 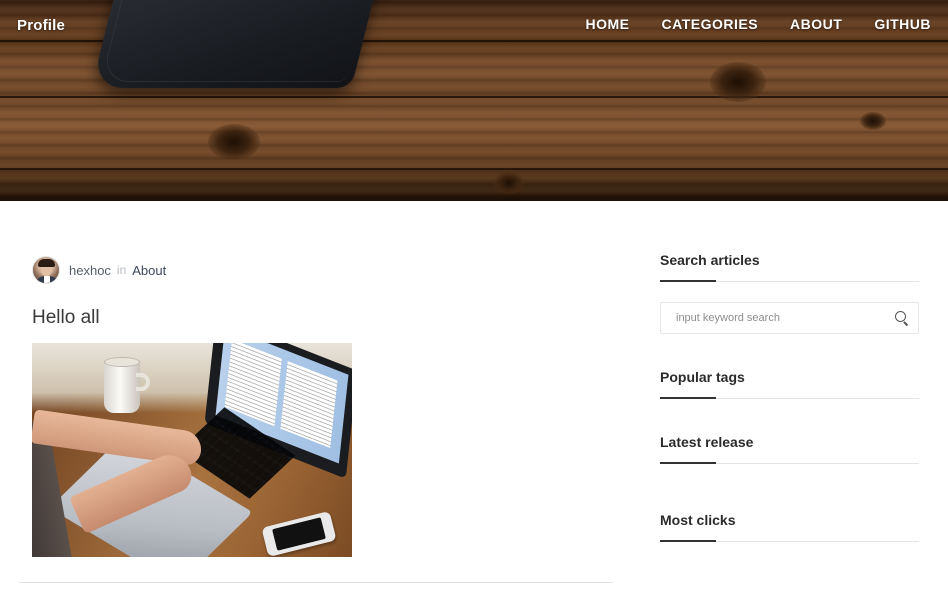 I want to click on laptop-corner-image, so click(x=236, y=44).